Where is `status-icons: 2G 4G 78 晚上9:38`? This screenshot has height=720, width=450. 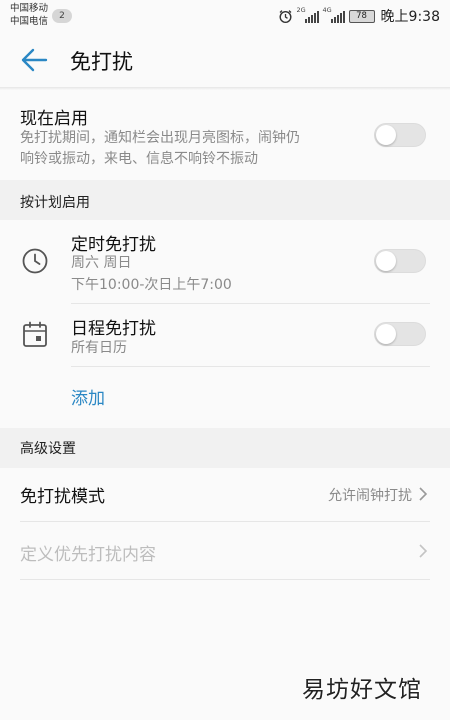 status-icons: 2G 4G 78 晚上9:38 is located at coordinates (359, 16).